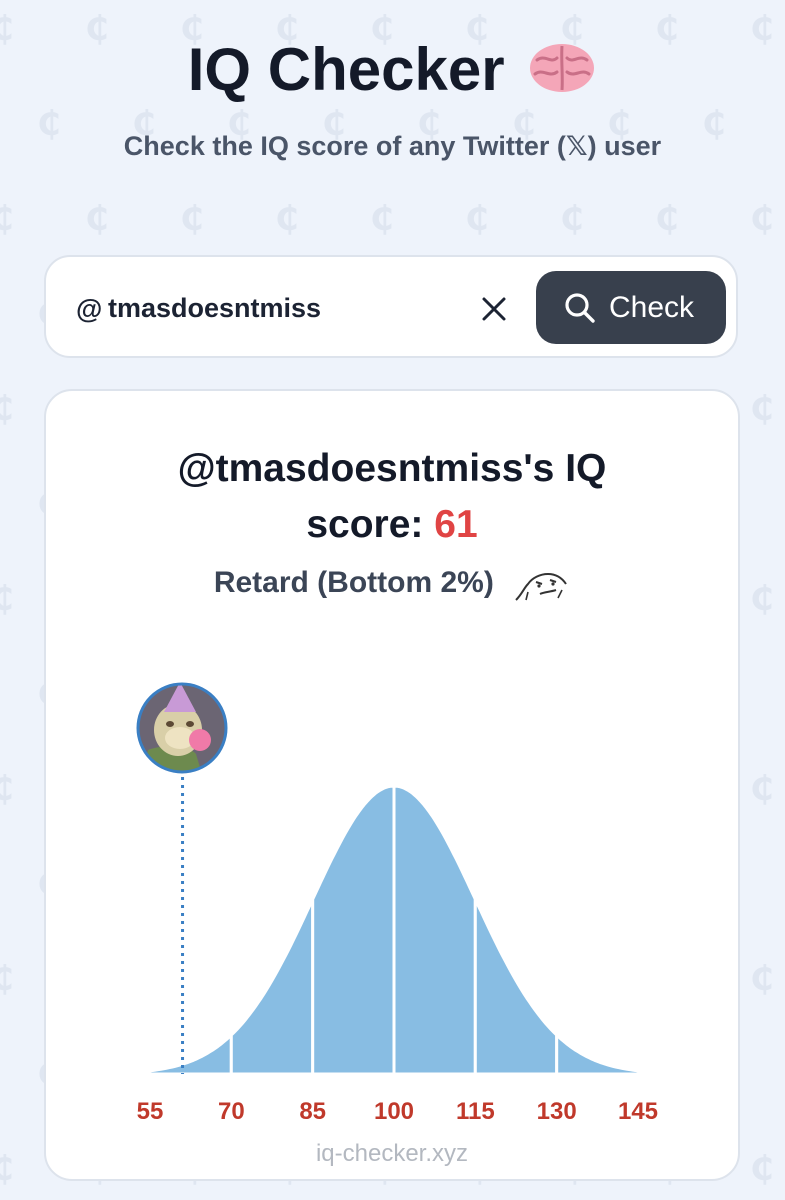 The image size is (785, 1200). I want to click on clear-button, so click(494, 309).